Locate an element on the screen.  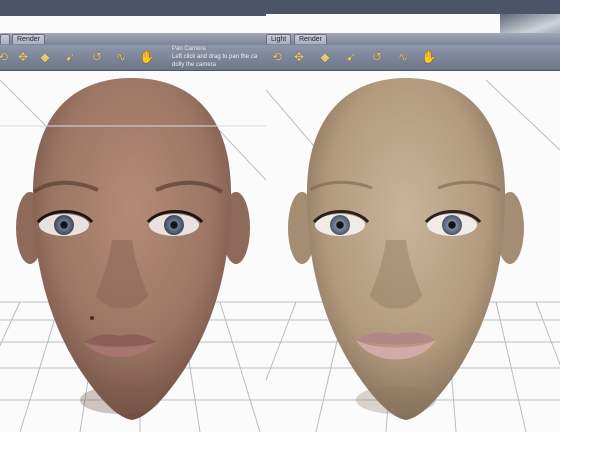
tooltip-line1: Left click and drag to pan the ca is located at coordinates (215, 57).